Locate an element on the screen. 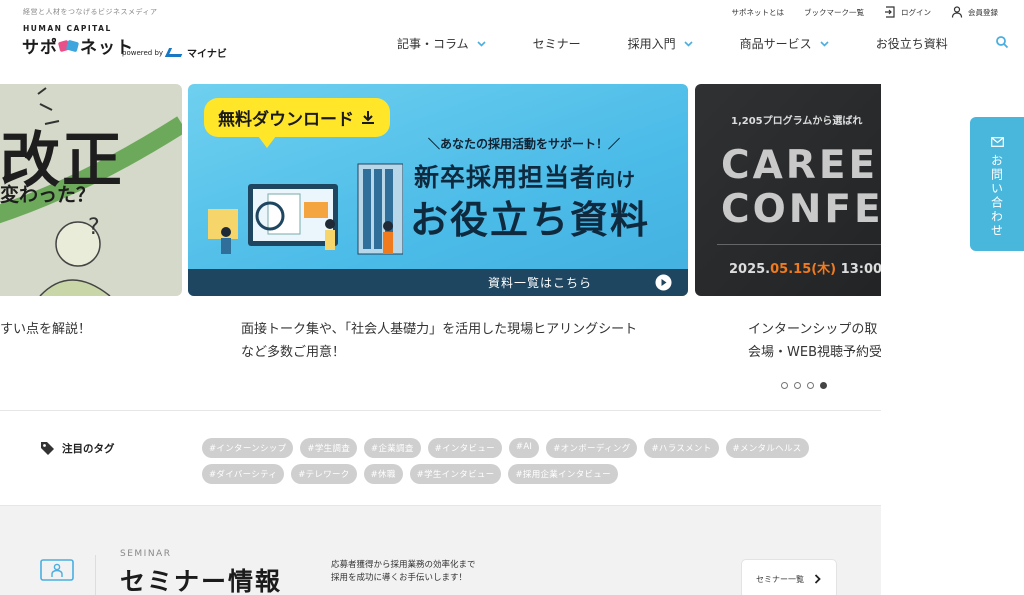  seminar-presenter-icon is located at coordinates (57, 570).